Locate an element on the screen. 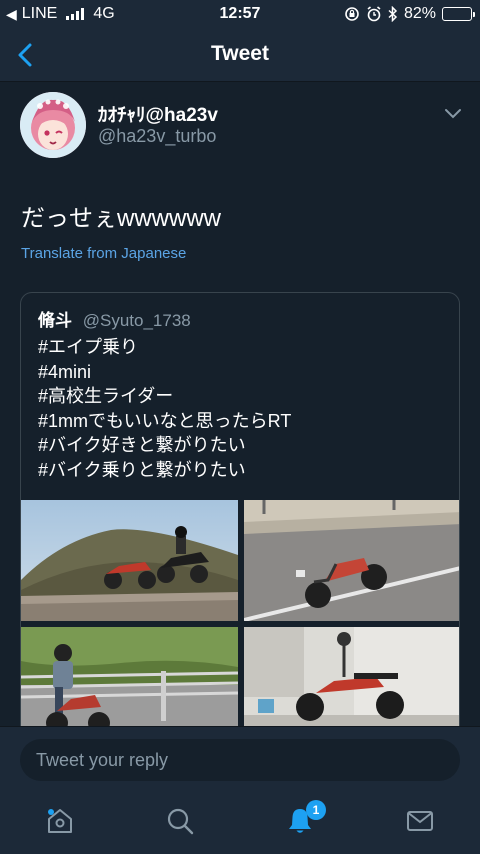  signal-icon is located at coordinates (75, 14).